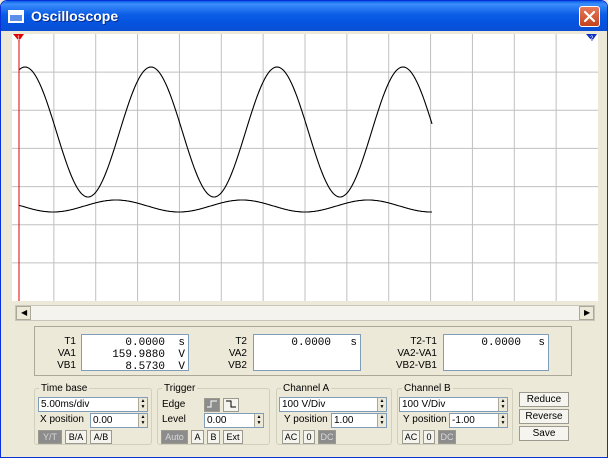 This screenshot has width=608, height=458. I want to click on trigger-level-value: 0.00, so click(217, 420).